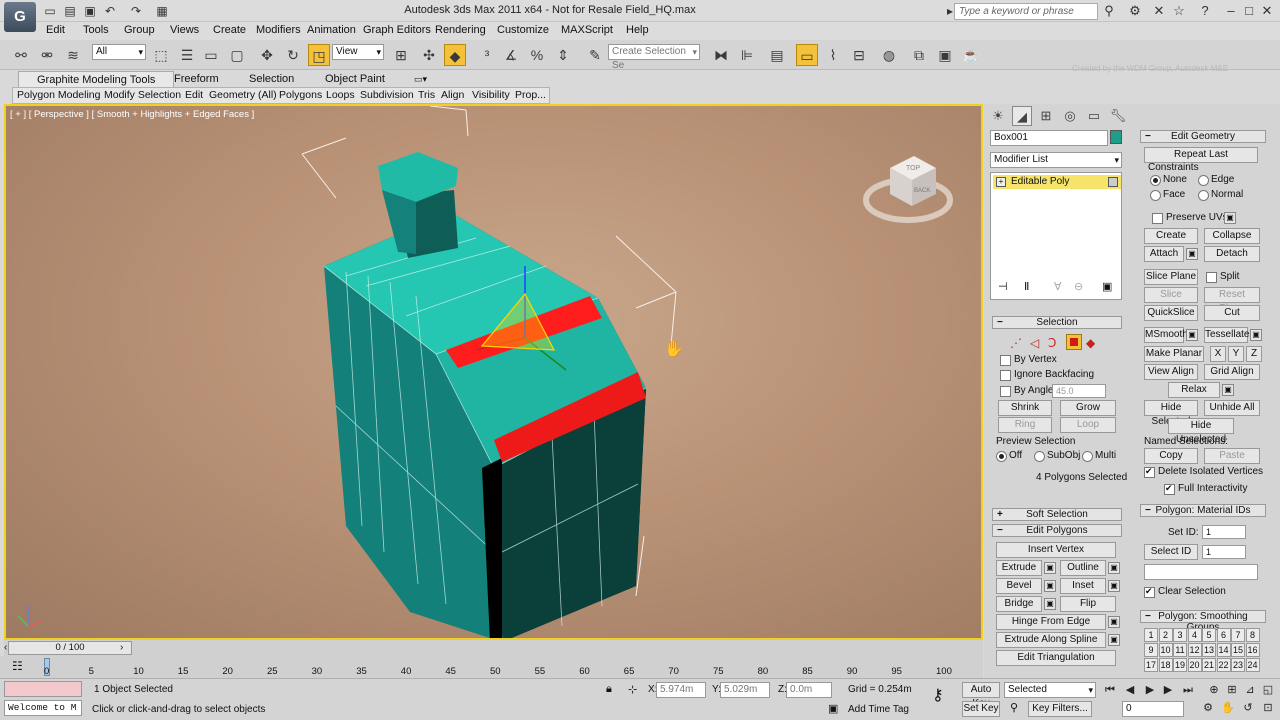 The image size is (1280, 720). I want to click on reference-coordinate-dropdown: View, so click(358, 52).